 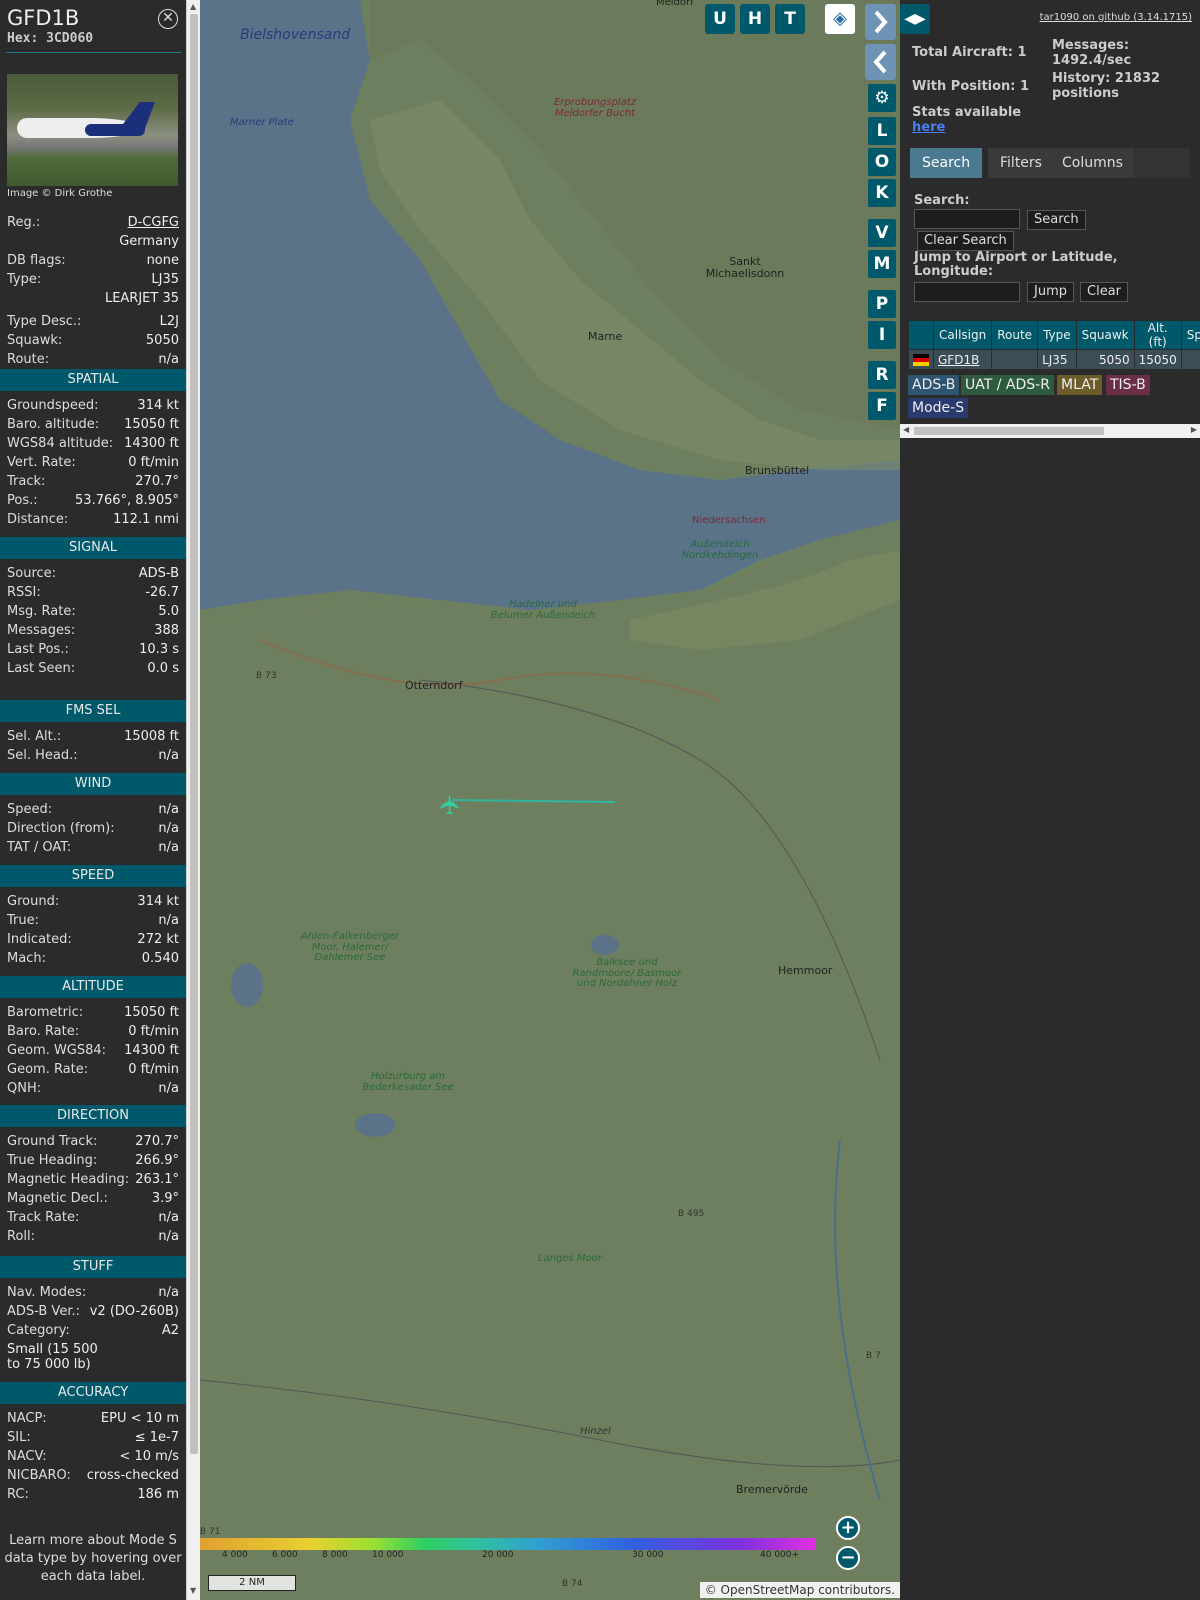 I want to click on data-label: Baro. Rate:, so click(x=43, y=1031).